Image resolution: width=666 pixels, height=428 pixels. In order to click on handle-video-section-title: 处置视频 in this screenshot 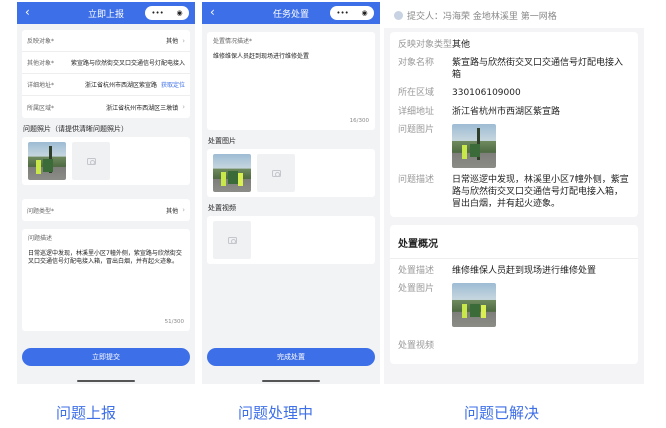, I will do `click(222, 208)`.